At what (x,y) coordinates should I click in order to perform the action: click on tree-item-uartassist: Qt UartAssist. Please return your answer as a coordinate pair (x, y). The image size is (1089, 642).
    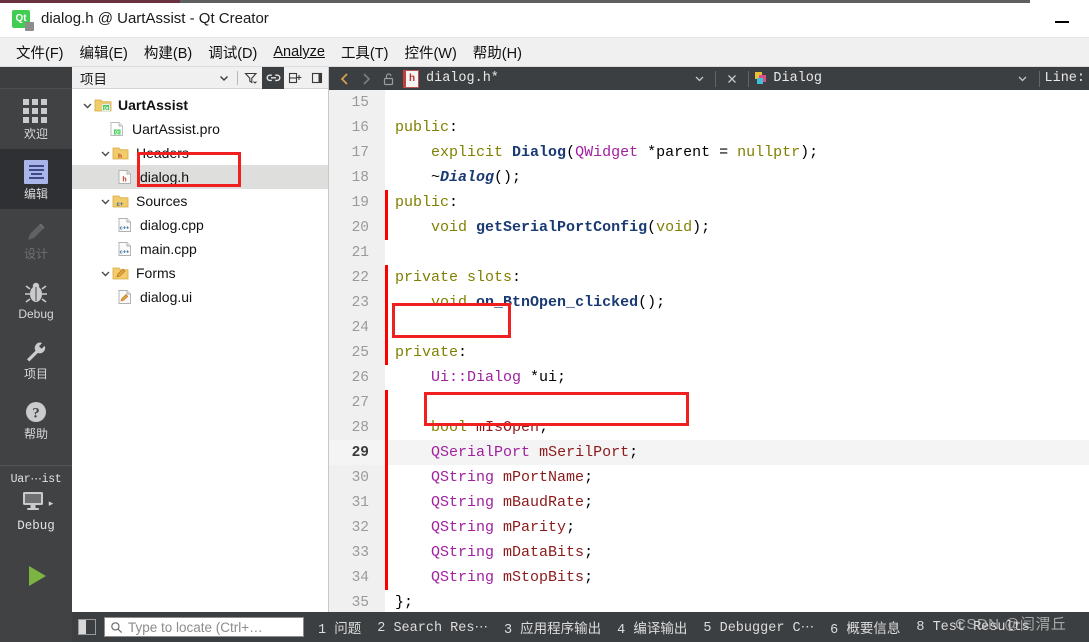
    Looking at the image, I should click on (200, 105).